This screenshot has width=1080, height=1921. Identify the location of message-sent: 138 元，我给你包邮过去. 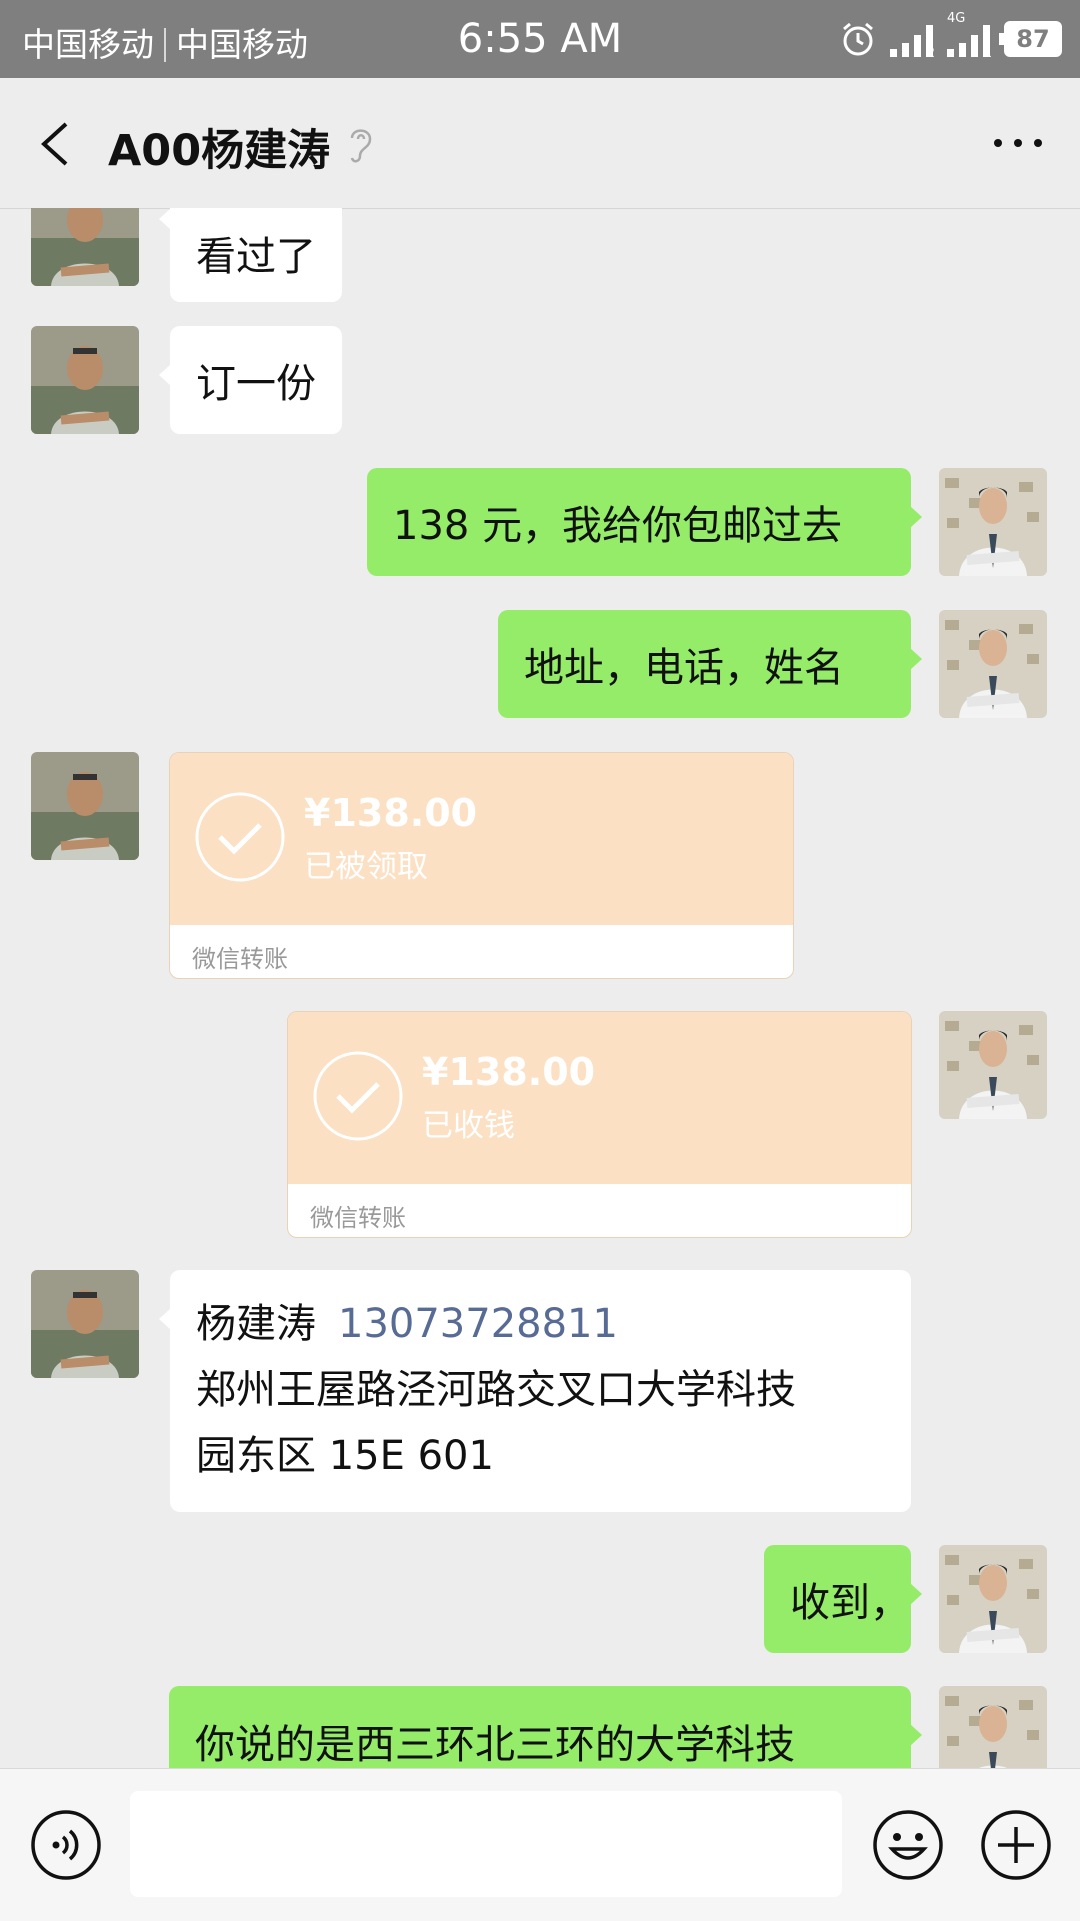
(644, 522).